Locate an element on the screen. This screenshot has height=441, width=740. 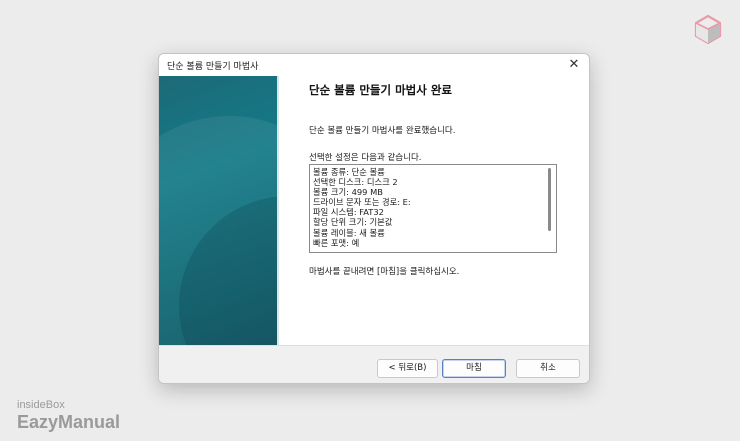
settings-item: 파일 시스템: FAT32 is located at coordinates (348, 212).